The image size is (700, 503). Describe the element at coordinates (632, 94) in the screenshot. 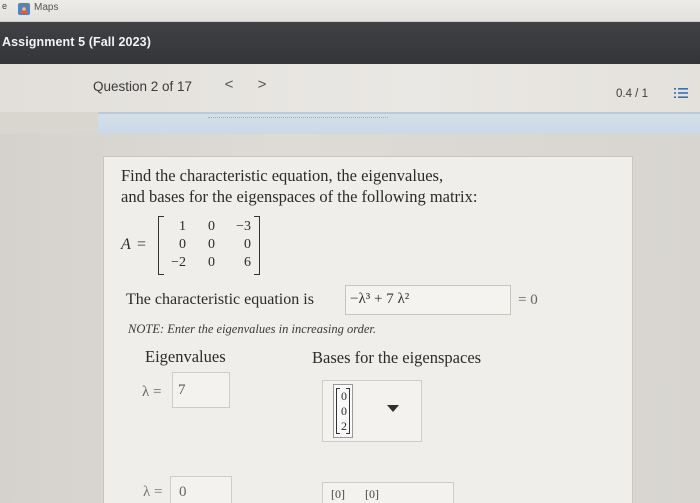

I see `question-score: 0.4 / 1` at that location.